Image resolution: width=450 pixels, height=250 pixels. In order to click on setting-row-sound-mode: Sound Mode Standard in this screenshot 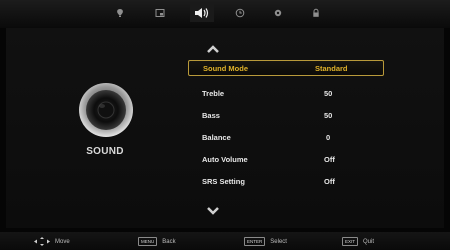, I will do `click(286, 68)`.